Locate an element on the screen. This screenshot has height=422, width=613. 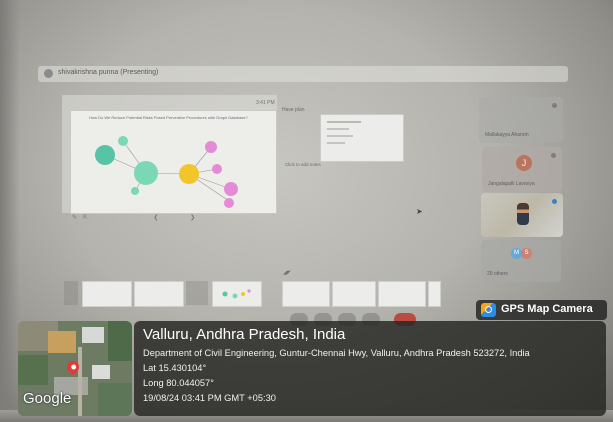
next-slide-icon: ❯ is located at coordinates (192, 218).